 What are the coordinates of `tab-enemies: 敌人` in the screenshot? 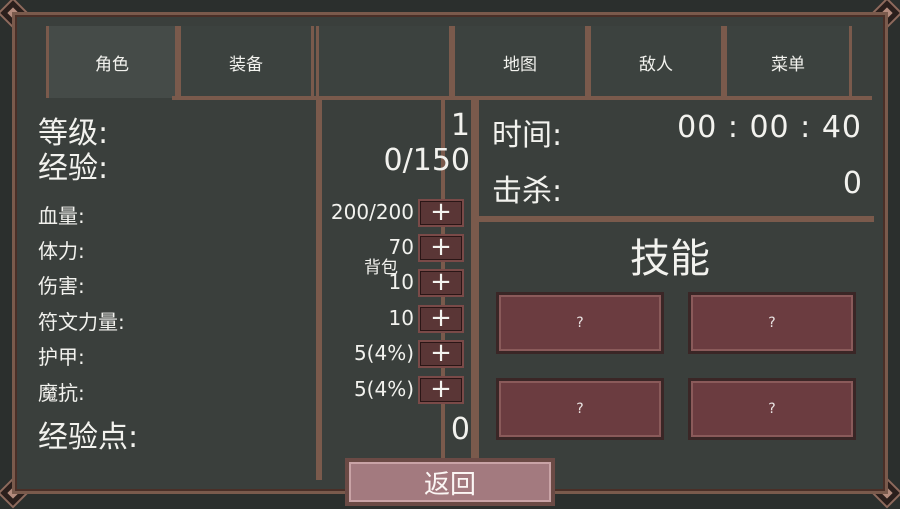 It's located at (656, 62).